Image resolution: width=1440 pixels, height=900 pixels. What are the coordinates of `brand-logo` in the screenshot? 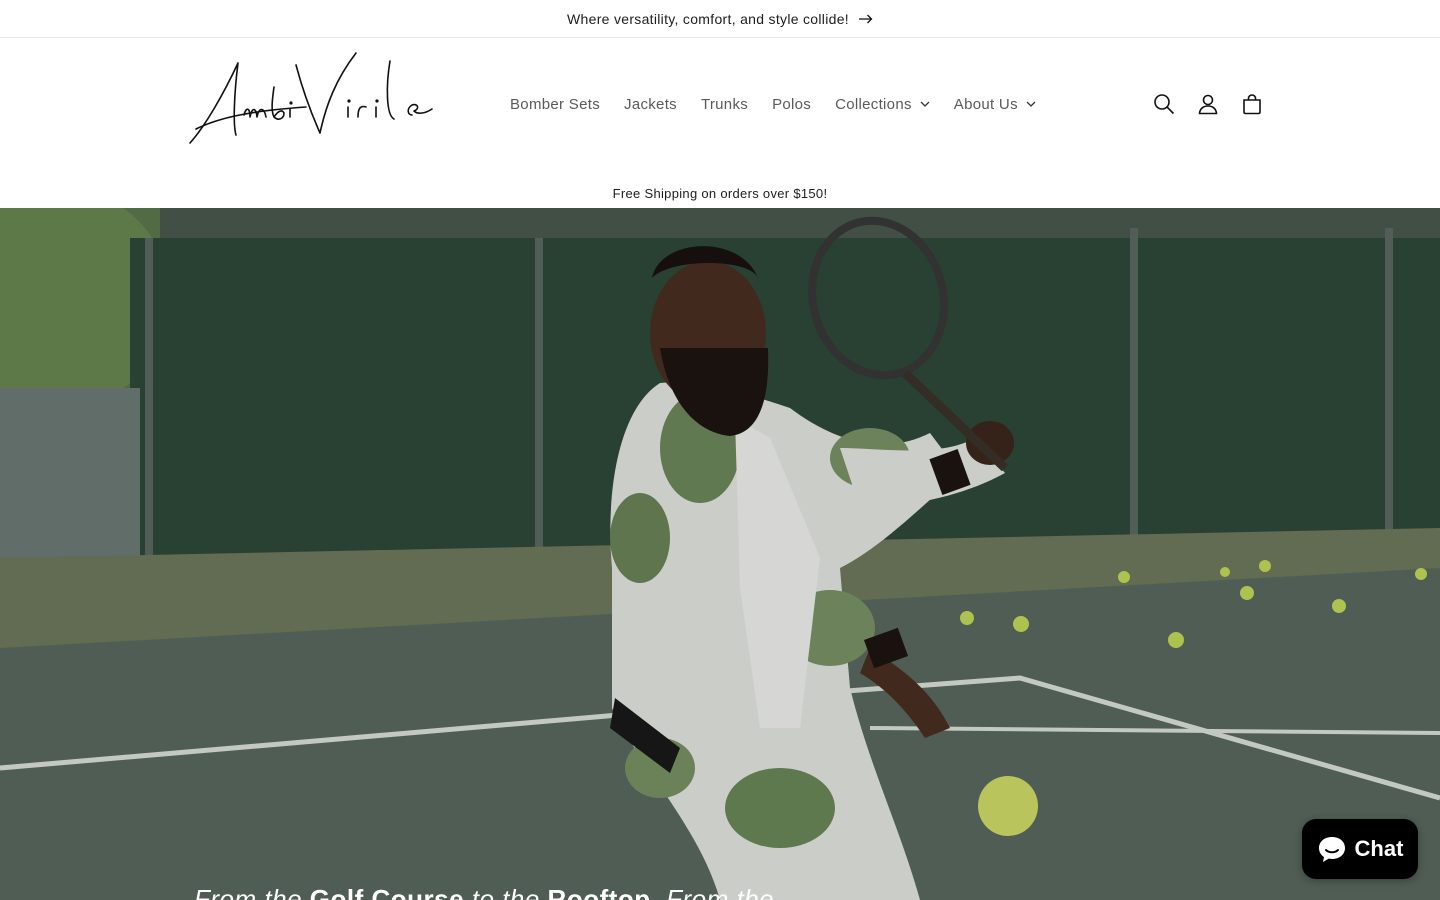 It's located at (313, 100).